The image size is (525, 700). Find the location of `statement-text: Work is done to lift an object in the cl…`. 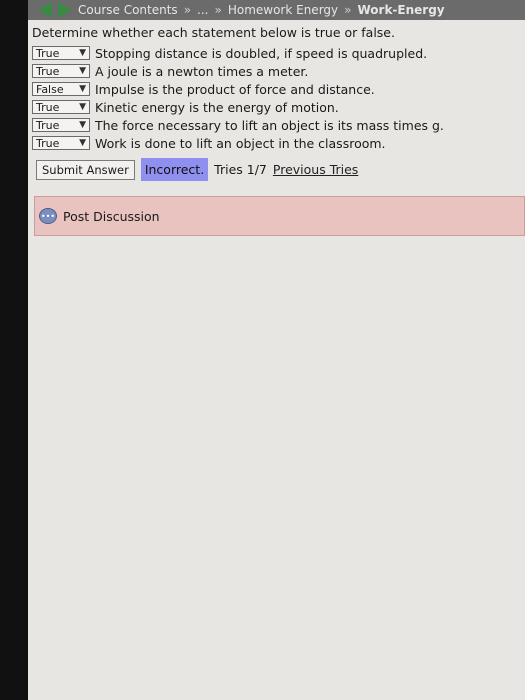

statement-text: Work is done to lift an object in the cl… is located at coordinates (240, 143).